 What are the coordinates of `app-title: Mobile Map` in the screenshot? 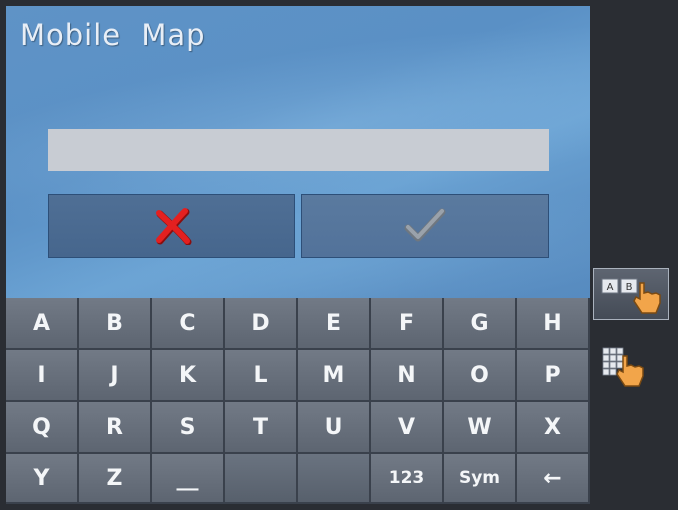 It's located at (113, 35).